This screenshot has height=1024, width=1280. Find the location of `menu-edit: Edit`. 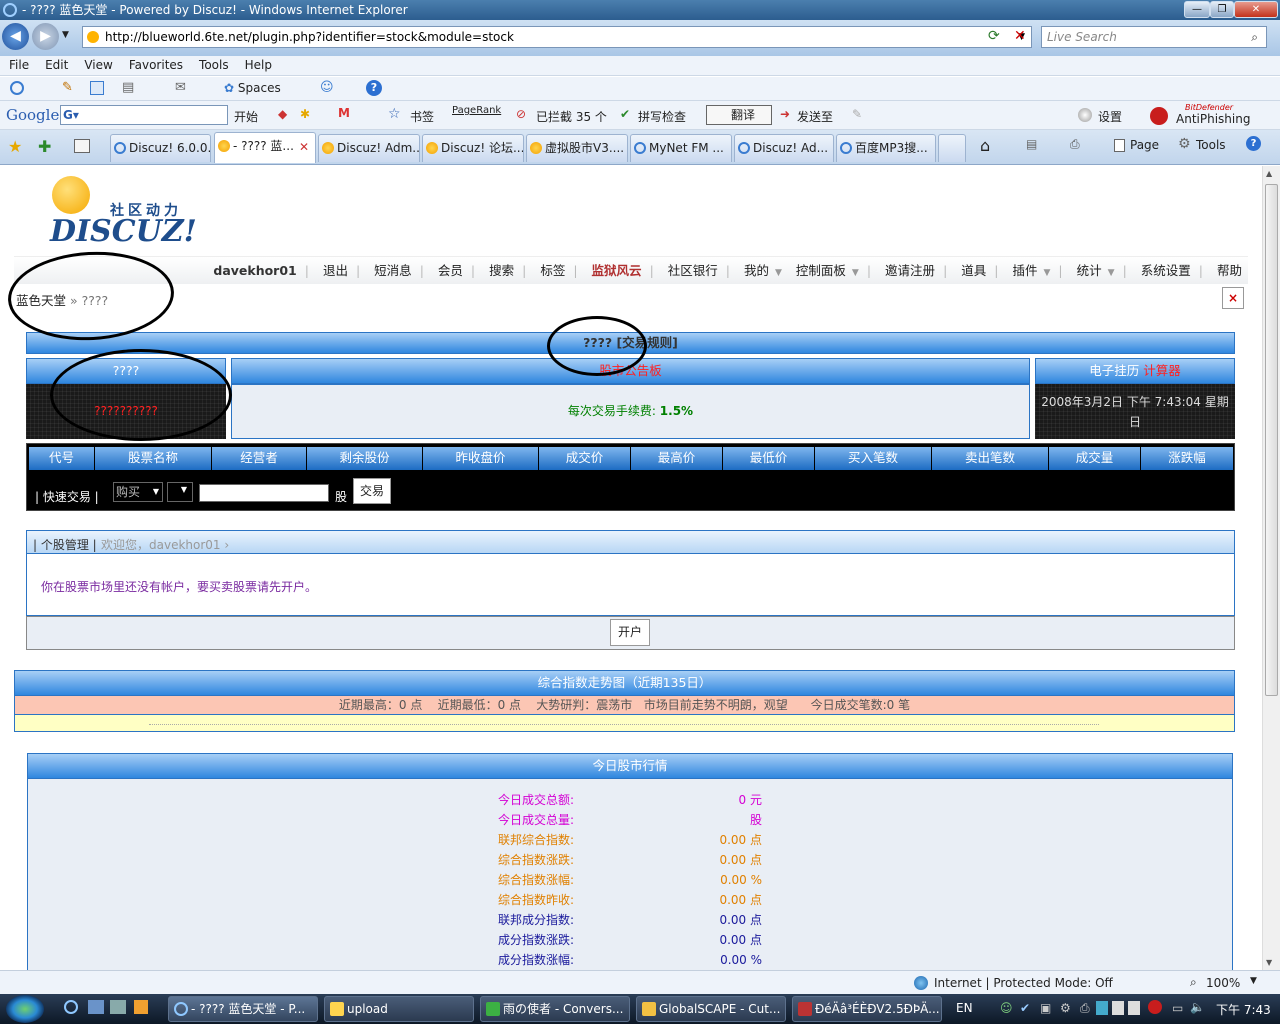

menu-edit: Edit is located at coordinates (55, 64).